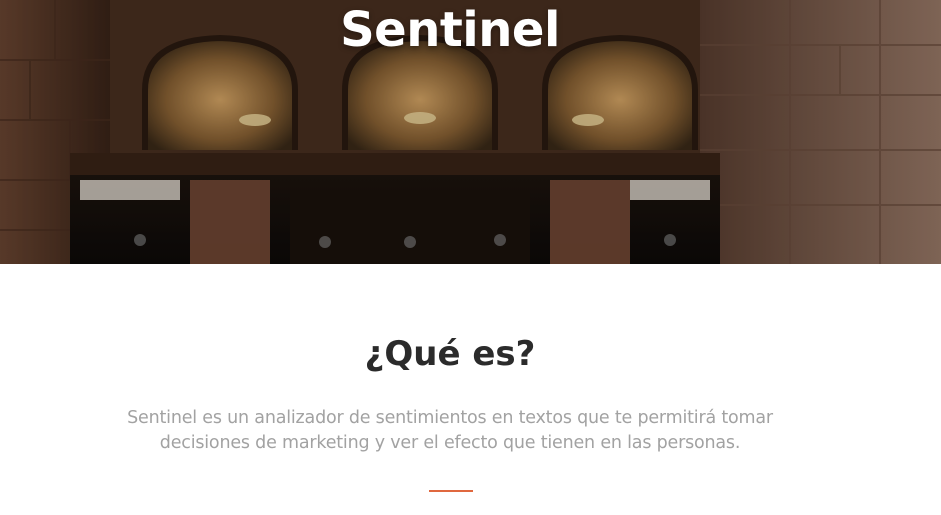 The width and height of the screenshot is (941, 515). I want to click on hero-title: Sentinel, so click(450, 30).